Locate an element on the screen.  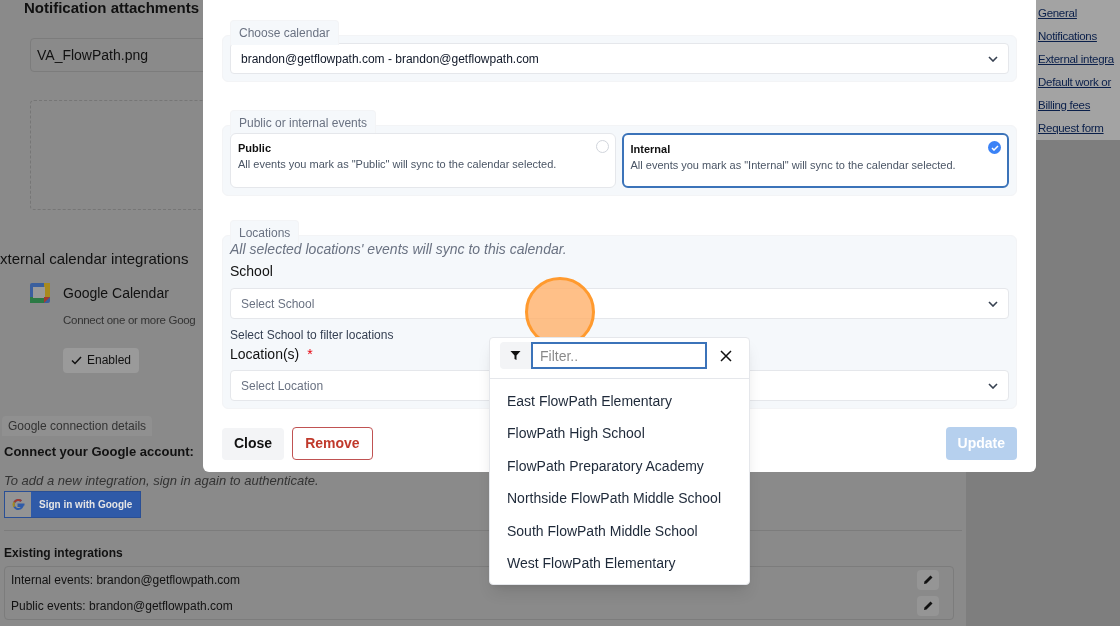
required-mark: * is located at coordinates (310, 354).